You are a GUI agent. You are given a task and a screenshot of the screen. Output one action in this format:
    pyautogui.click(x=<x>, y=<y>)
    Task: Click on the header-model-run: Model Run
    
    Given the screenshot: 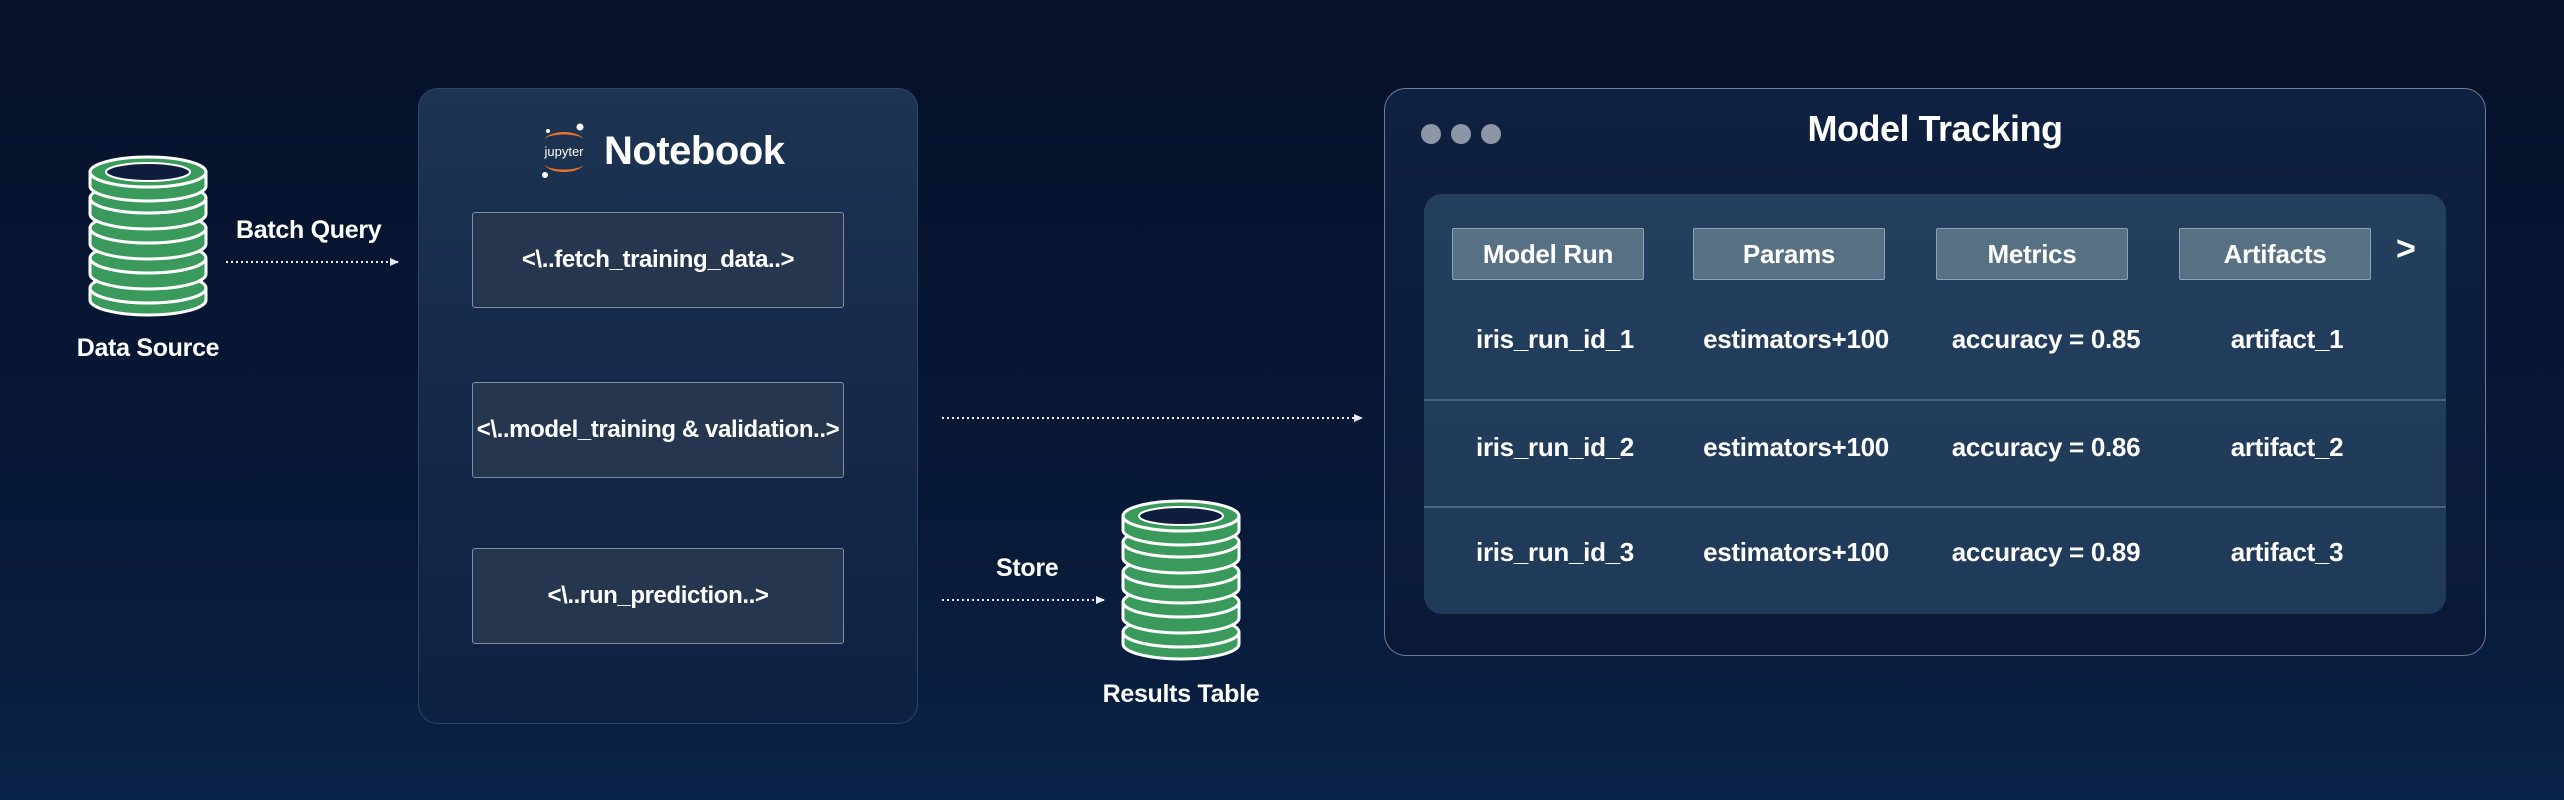 What is the action you would take?
    pyautogui.click(x=1548, y=254)
    